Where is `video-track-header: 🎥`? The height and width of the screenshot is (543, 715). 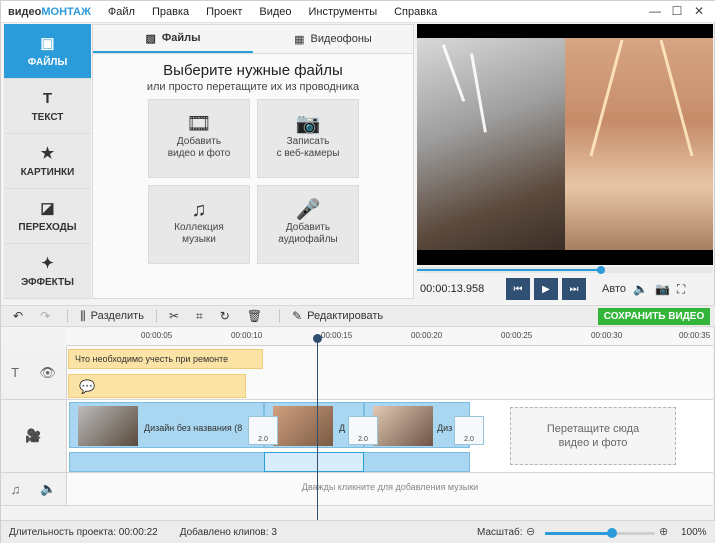 video-track-header: 🎥 is located at coordinates (34, 436).